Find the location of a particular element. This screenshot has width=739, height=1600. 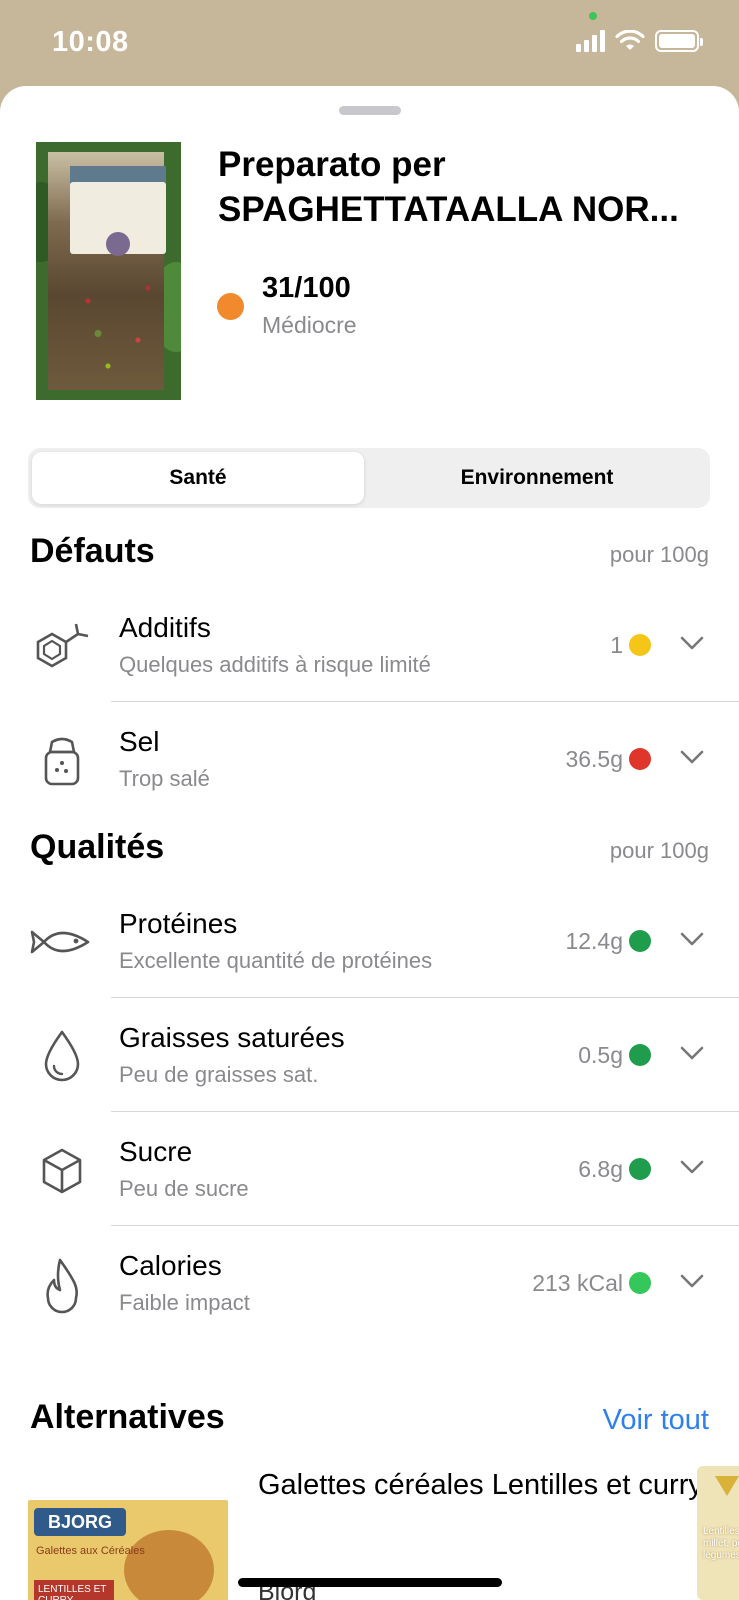

row-sel: Sel Trop salé 36.5g is located at coordinates (369, 759).